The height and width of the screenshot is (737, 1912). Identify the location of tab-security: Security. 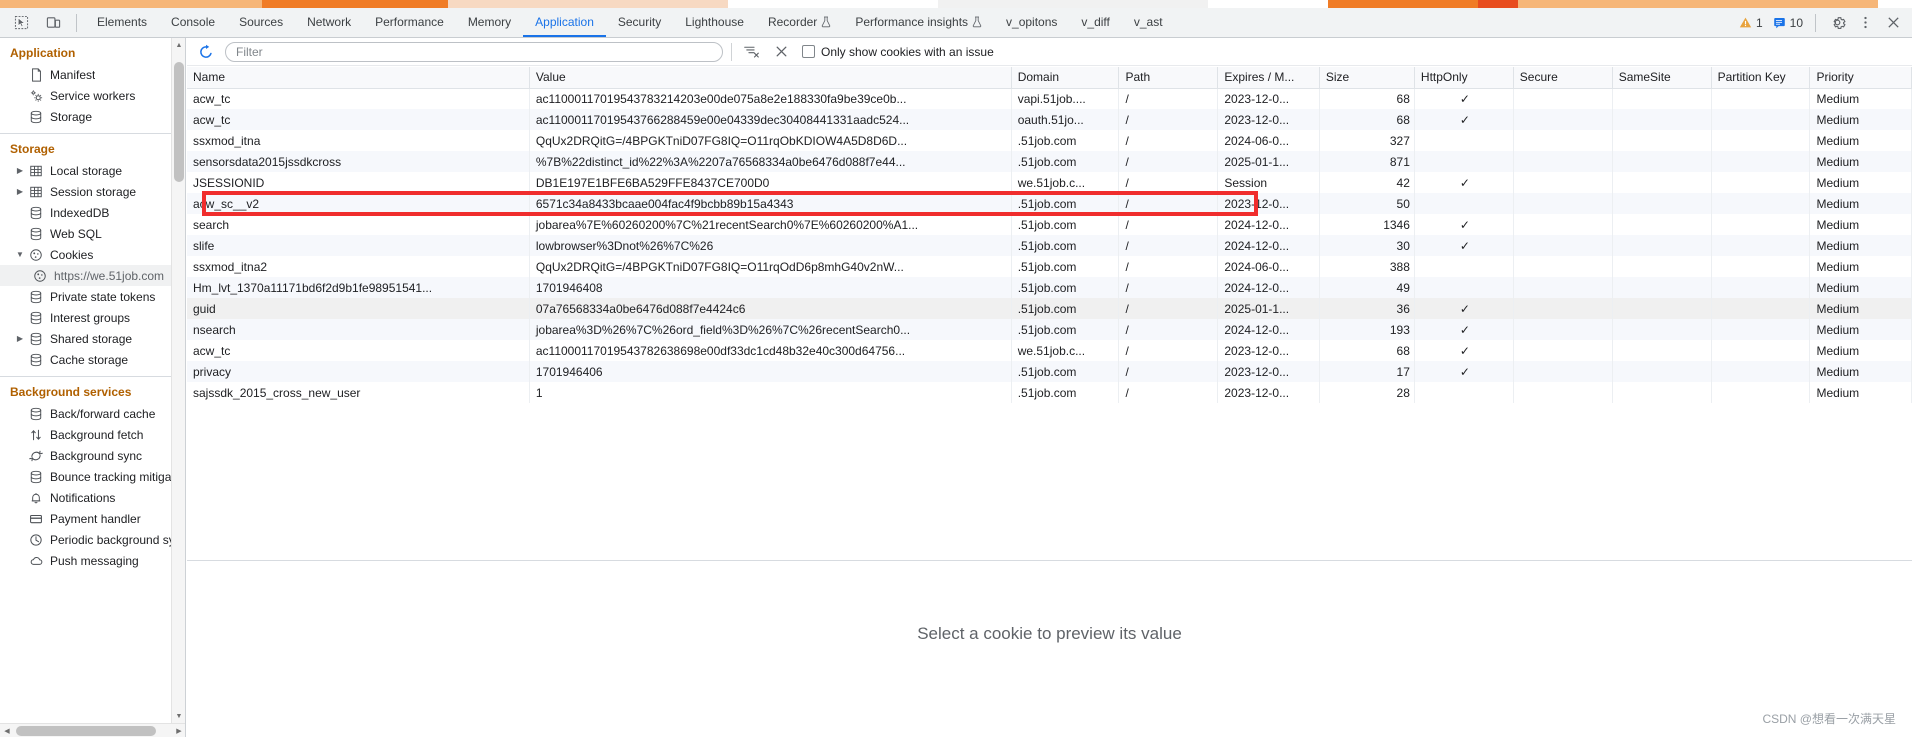
(639, 22).